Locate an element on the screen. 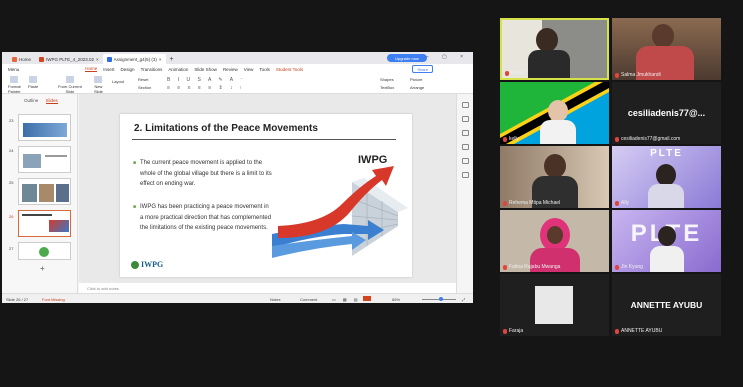 The width and height of the screenshot is (743, 387). participant-name: Fatina Rajabu Mwanga is located at coordinates (531, 267).